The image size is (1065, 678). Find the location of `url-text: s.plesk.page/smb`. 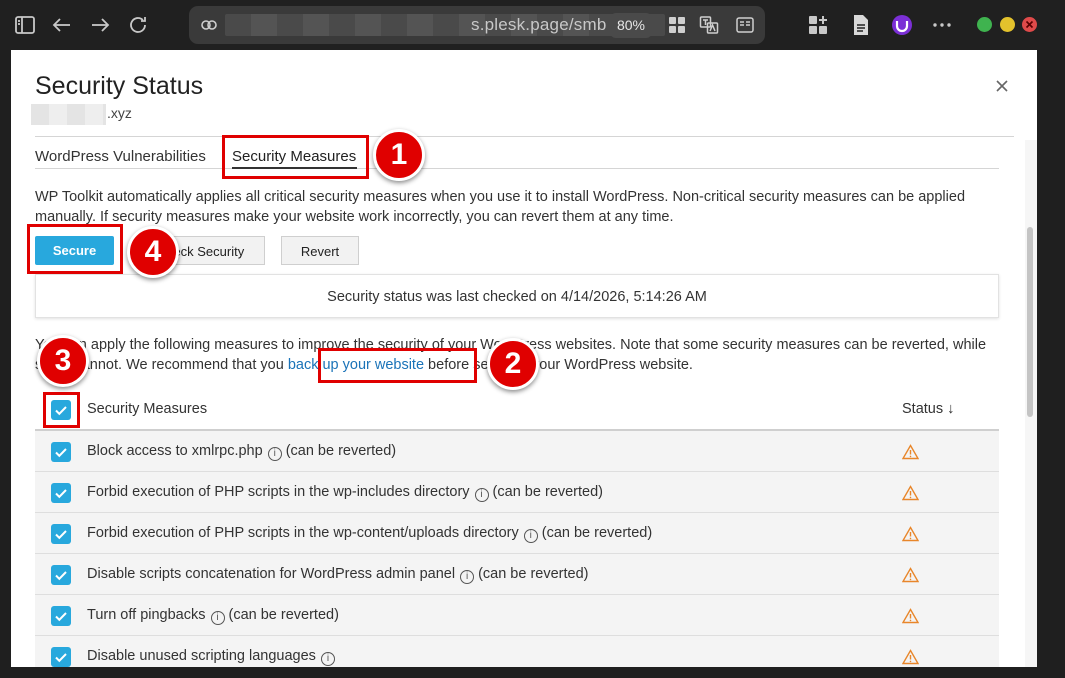

url-text: s.plesk.page/smb is located at coordinates (539, 24).